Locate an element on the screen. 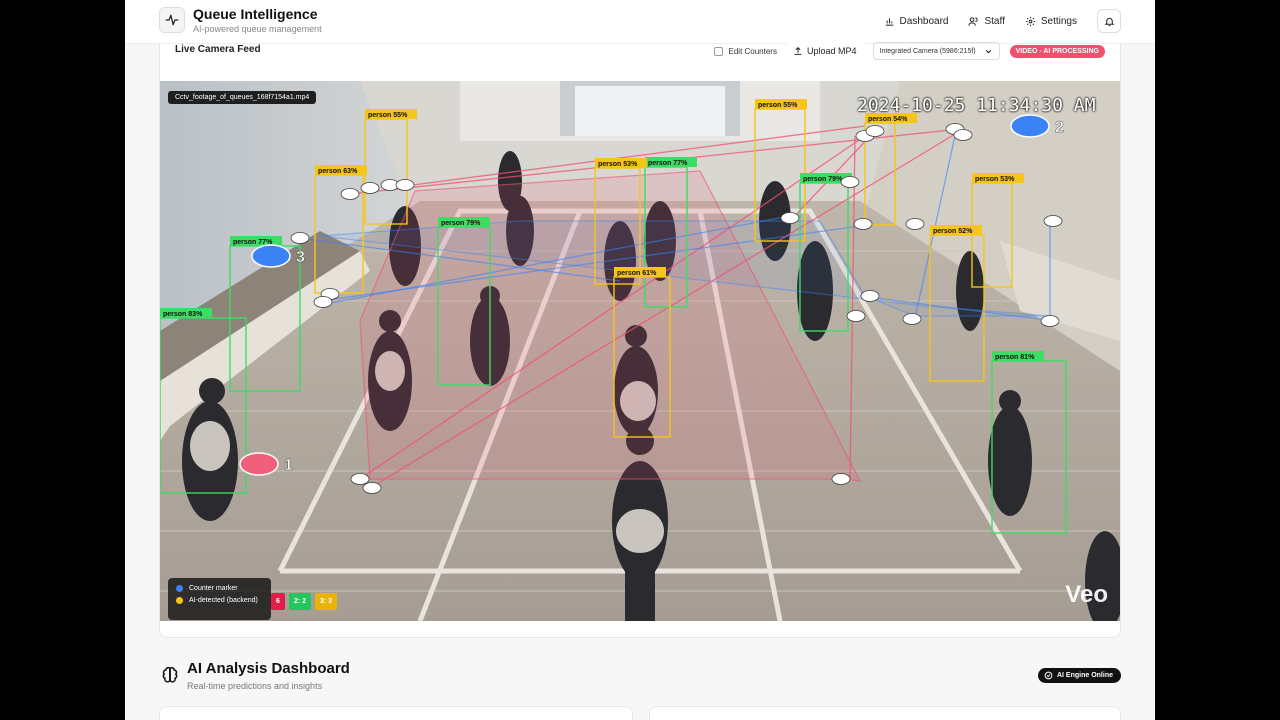 Image resolution: width=1280 pixels, height=720 pixels. check-circle-icon is located at coordinates (1048, 675).